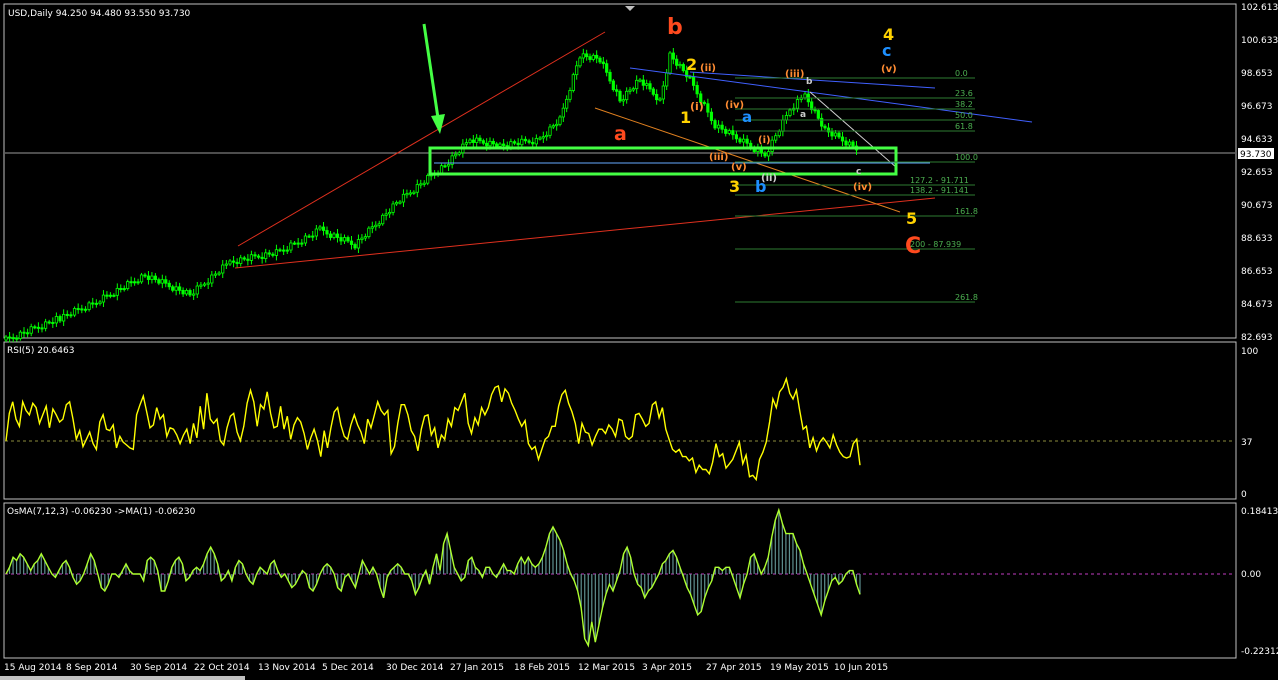 Image resolution: width=1278 pixels, height=680 pixels. I want to click on fib-level-label: 0.0, so click(961, 73).